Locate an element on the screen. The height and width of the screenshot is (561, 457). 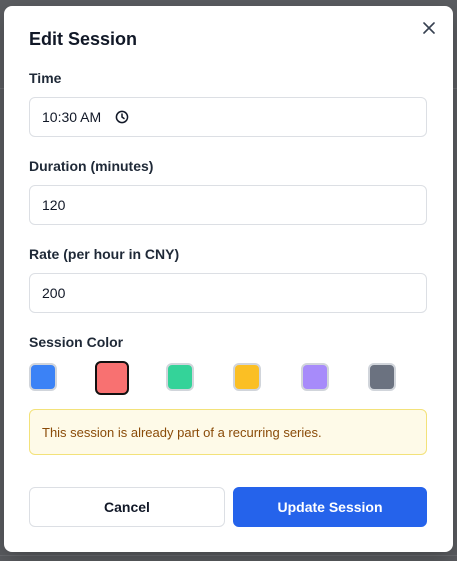
time-input: 10:30 AM is located at coordinates (228, 117).